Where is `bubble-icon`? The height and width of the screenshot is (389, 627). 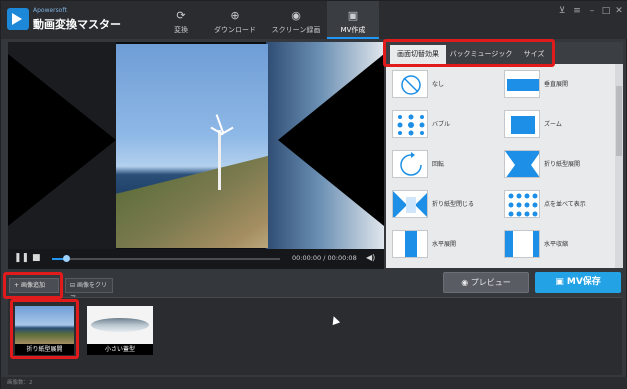 bubble-icon is located at coordinates (410, 124).